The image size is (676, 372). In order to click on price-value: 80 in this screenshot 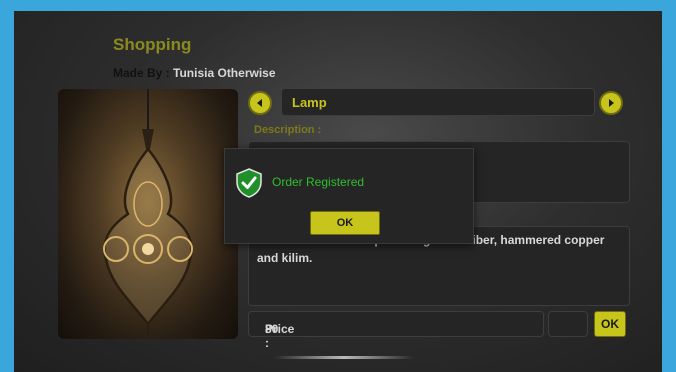, I will do `click(272, 329)`.